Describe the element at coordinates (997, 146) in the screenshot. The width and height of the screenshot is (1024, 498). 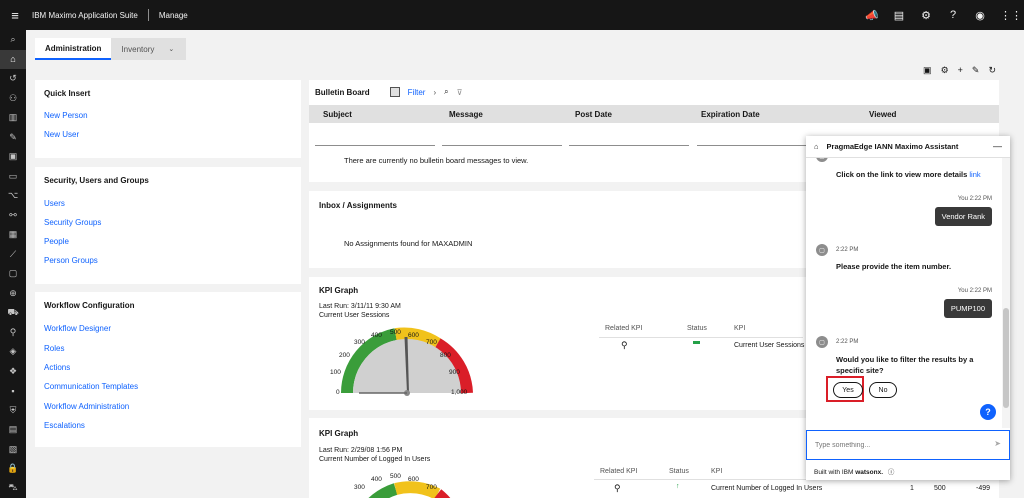
I see `minimize-icon: —` at that location.